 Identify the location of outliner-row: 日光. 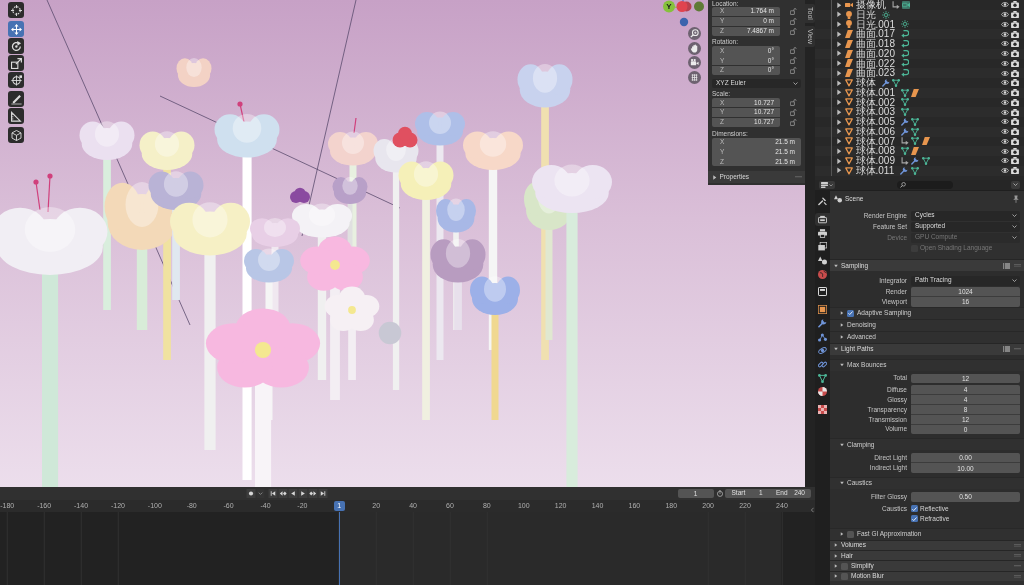
(919, 14).